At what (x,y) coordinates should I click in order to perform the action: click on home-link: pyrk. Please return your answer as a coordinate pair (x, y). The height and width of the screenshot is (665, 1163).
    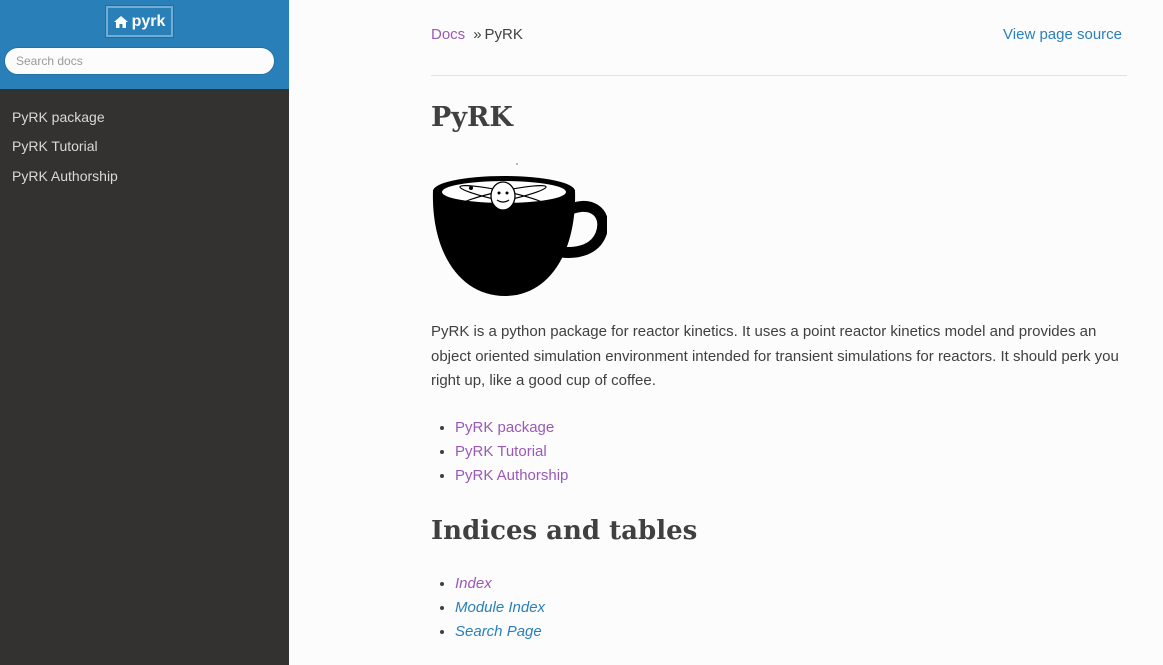
    Looking at the image, I should click on (139, 21).